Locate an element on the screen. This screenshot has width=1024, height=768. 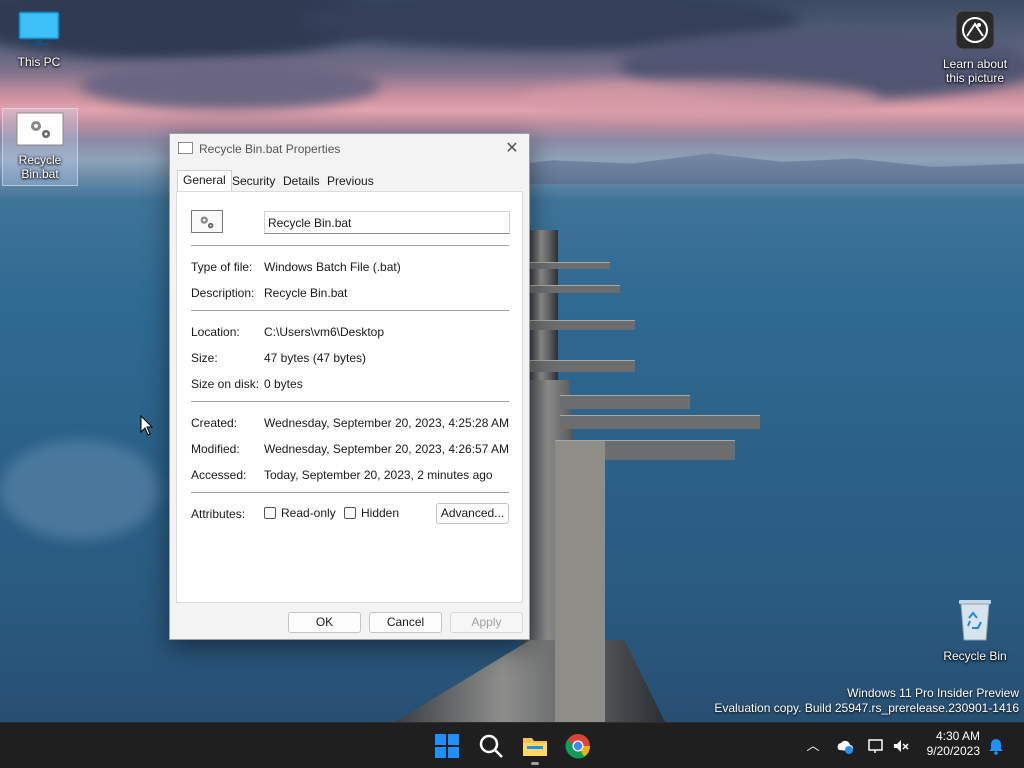
network-tray-button is located at coordinates (876, 746).